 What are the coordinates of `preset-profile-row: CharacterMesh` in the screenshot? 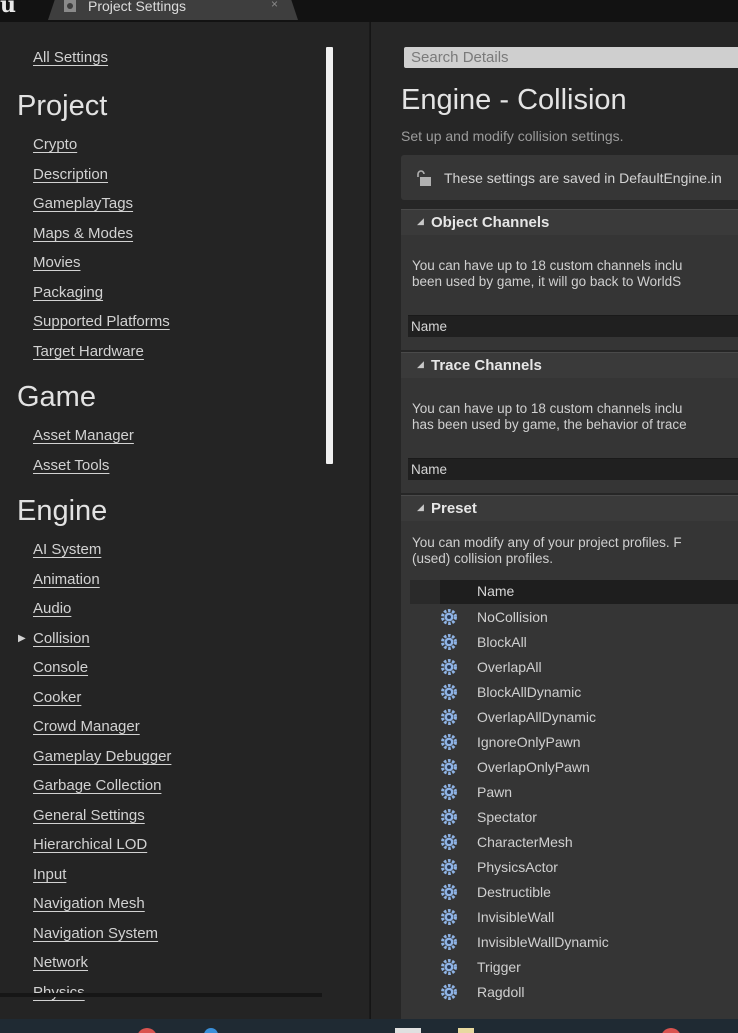 It's located at (588, 842).